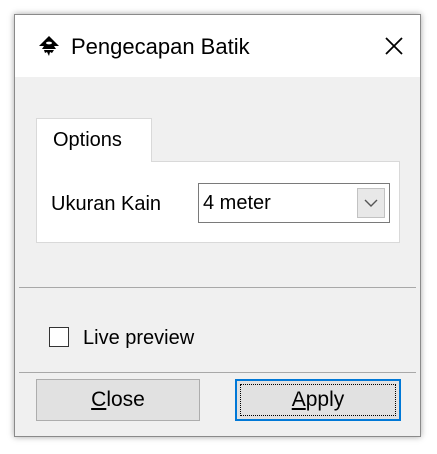 This screenshot has height=454, width=437. I want to click on apply-button: Apply, so click(318, 400).